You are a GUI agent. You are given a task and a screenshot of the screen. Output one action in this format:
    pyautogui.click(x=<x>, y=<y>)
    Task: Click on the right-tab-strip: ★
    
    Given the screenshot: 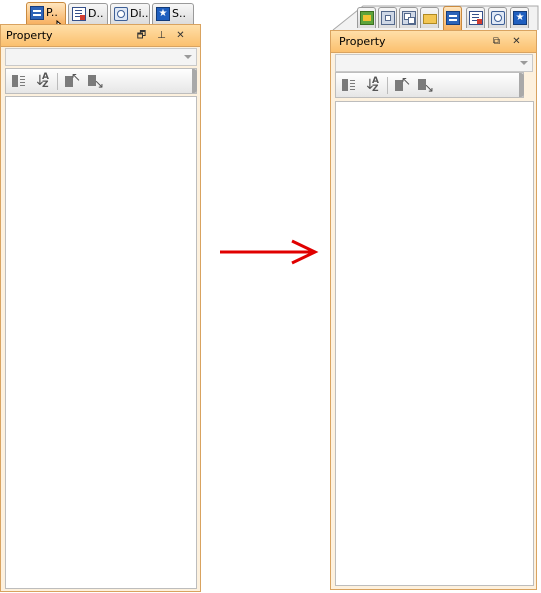 What is the action you would take?
    pyautogui.click(x=434, y=15)
    